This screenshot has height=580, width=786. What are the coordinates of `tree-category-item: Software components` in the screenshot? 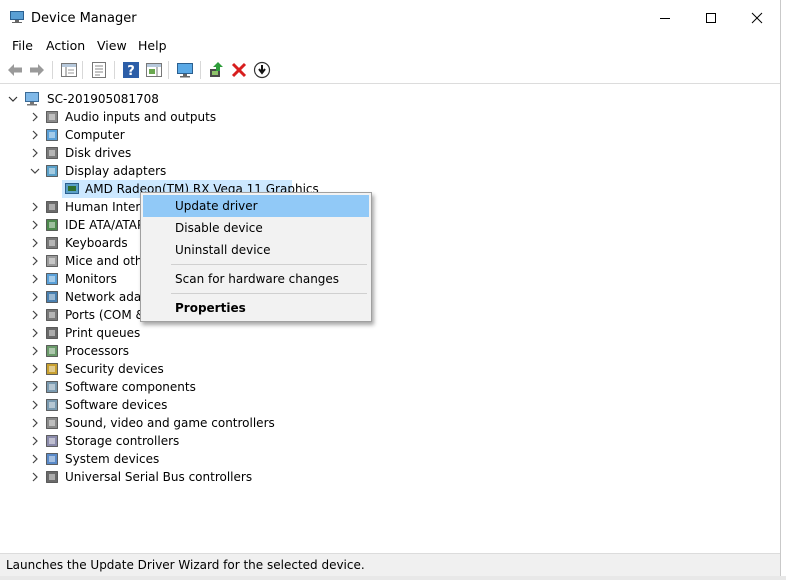 It's located at (160, 387).